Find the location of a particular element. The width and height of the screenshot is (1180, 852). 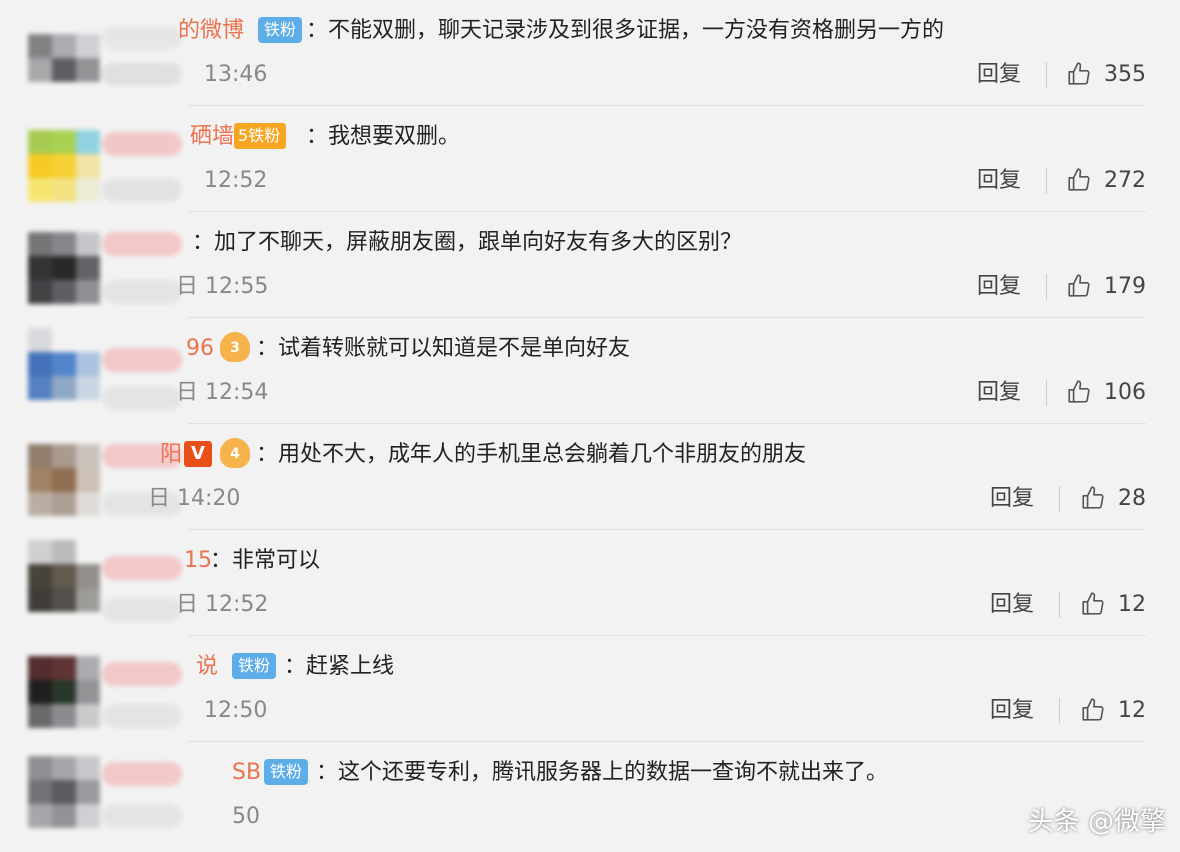

level-badge: 5铁粉 is located at coordinates (260, 136).